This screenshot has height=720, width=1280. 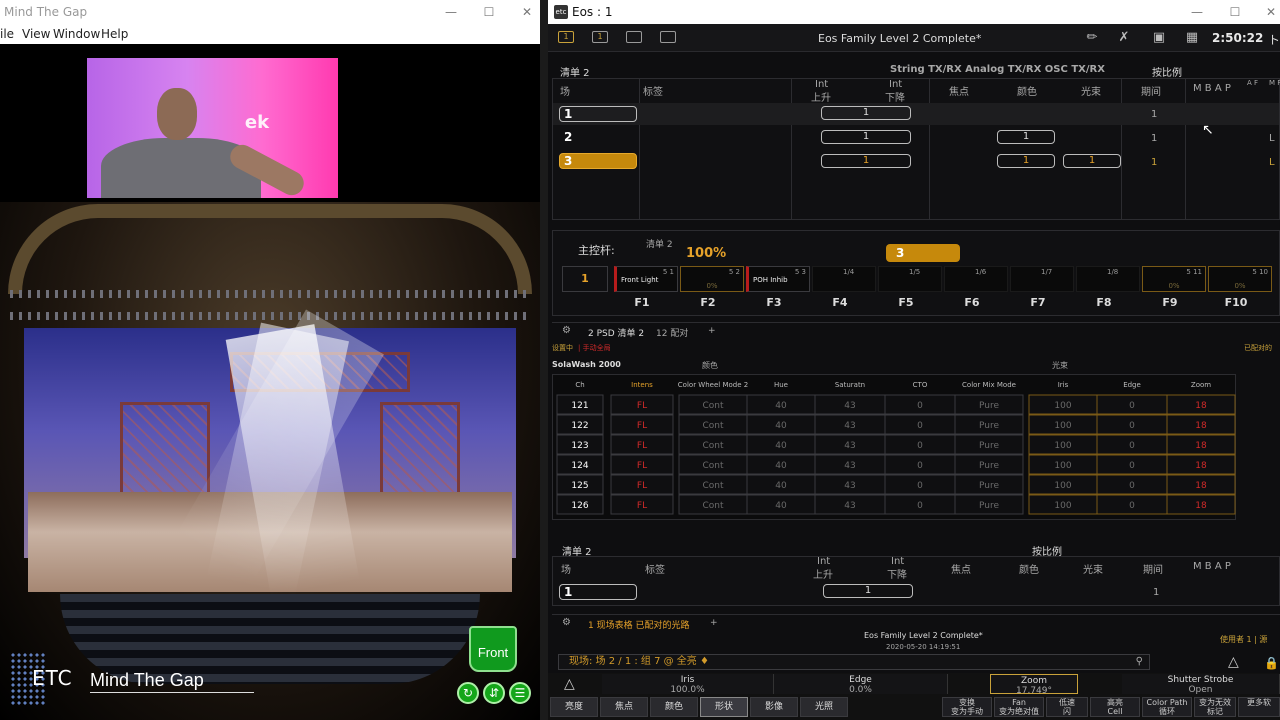 I want to click on refresh-icon: ↻, so click(x=468, y=693).